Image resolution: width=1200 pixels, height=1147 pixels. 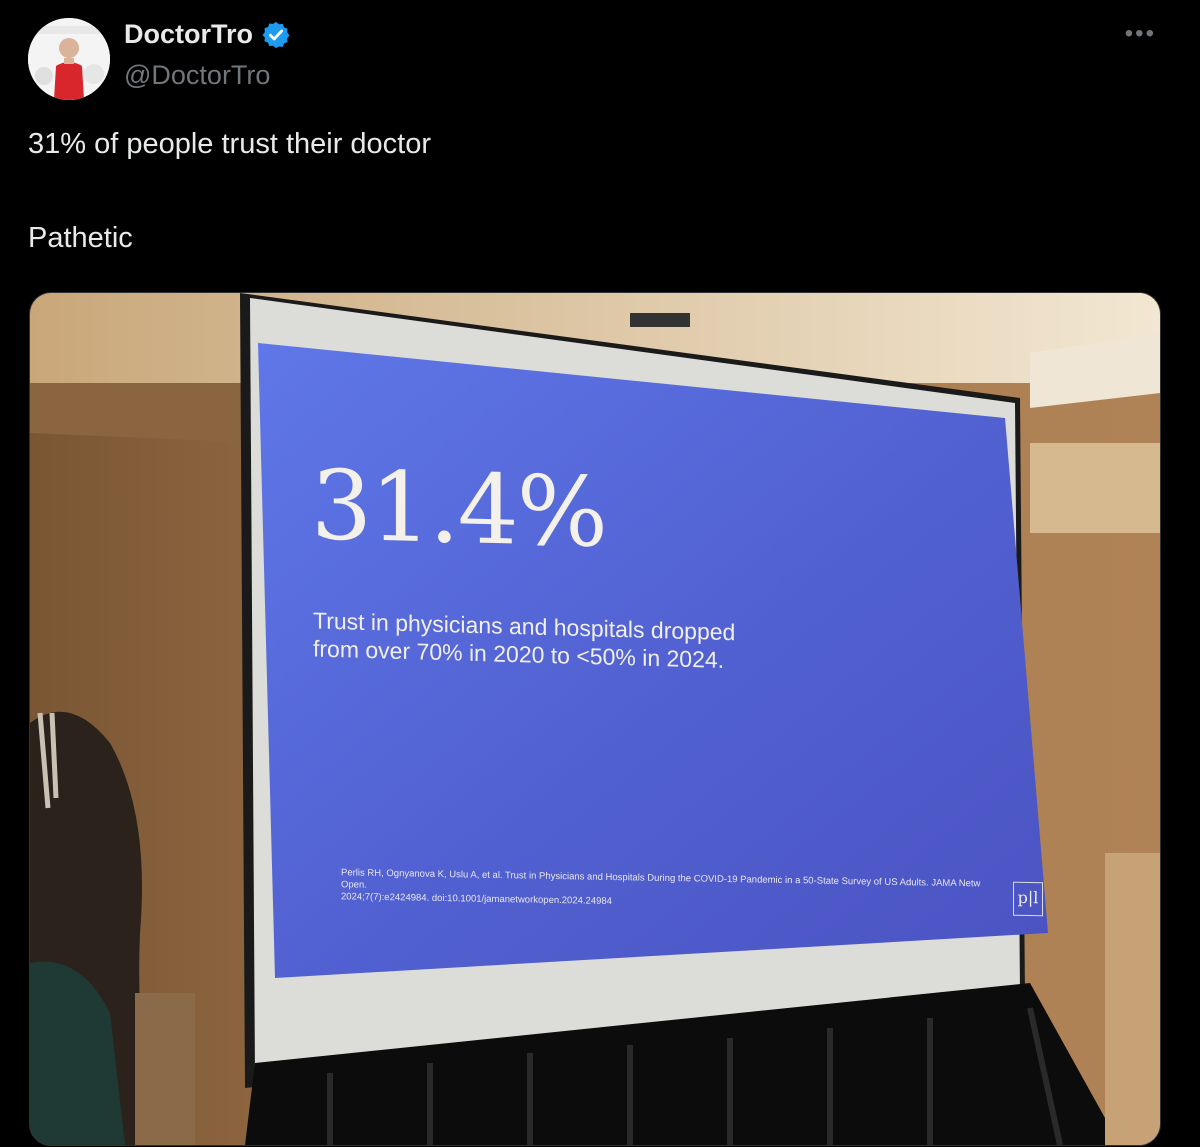 What do you see at coordinates (197, 75) in the screenshot?
I see `author-handle: @DoctorTro` at bounding box center [197, 75].